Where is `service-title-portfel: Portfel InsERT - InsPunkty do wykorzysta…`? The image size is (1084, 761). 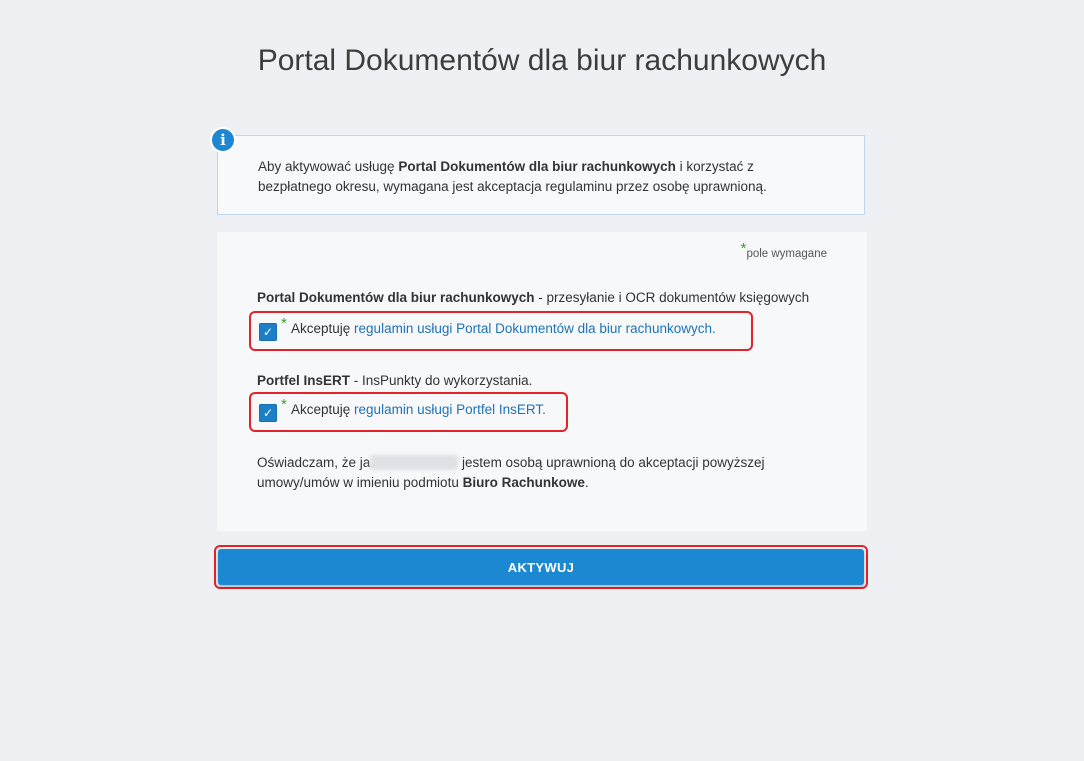
service-title-portfel: Portfel InsERT - InsPunkty do wykorzysta… is located at coordinates (394, 380).